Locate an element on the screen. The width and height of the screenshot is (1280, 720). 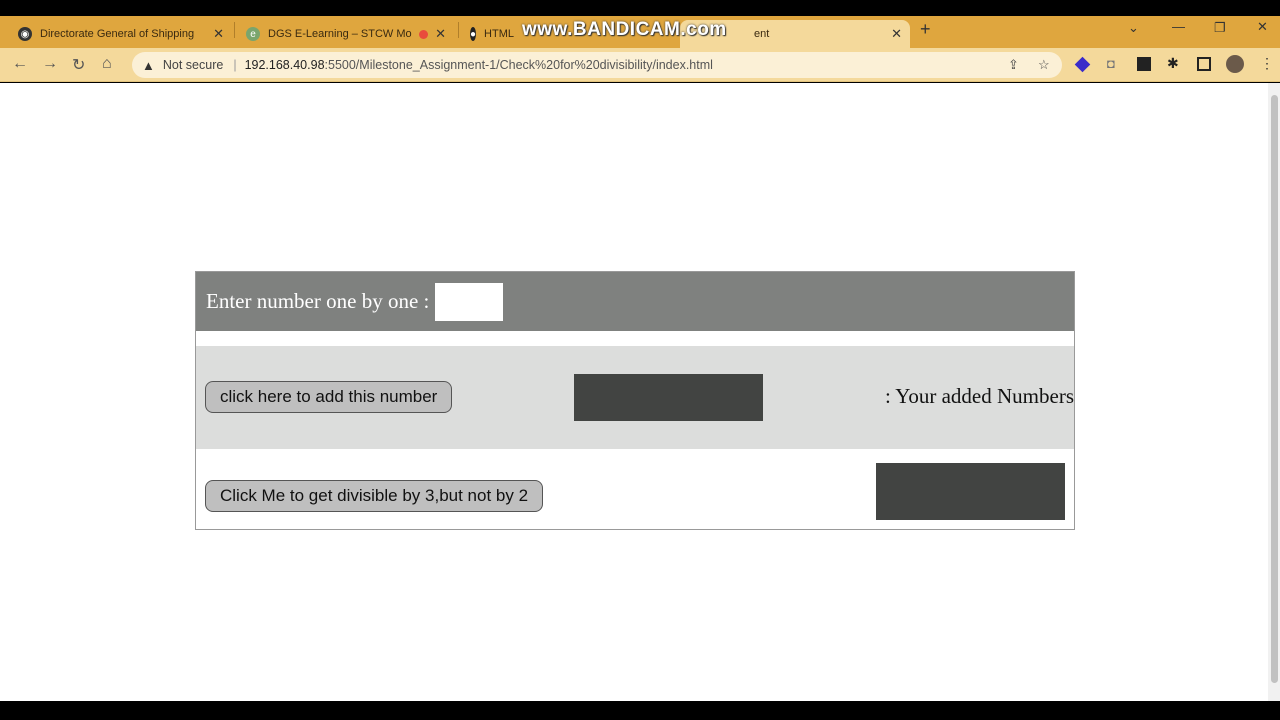
menu-kebab-icon: ⋮ is located at coordinates (1267, 63).